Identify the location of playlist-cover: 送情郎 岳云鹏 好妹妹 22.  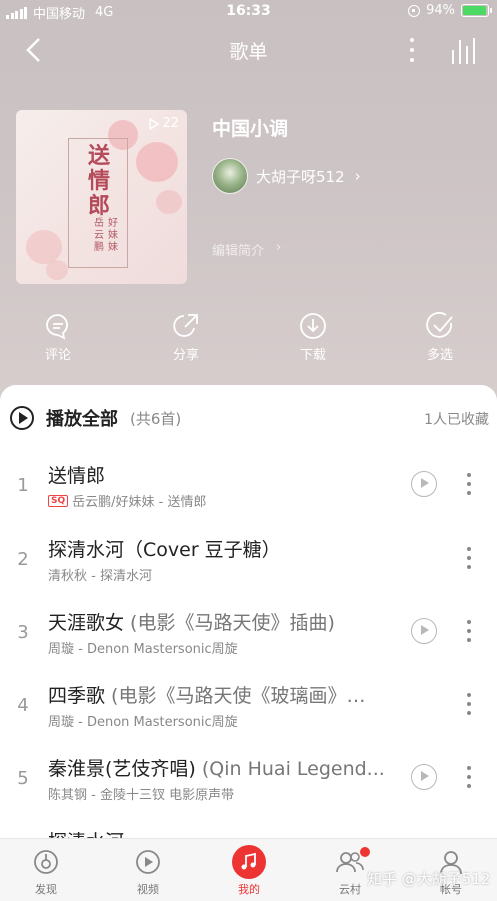
(101, 197).